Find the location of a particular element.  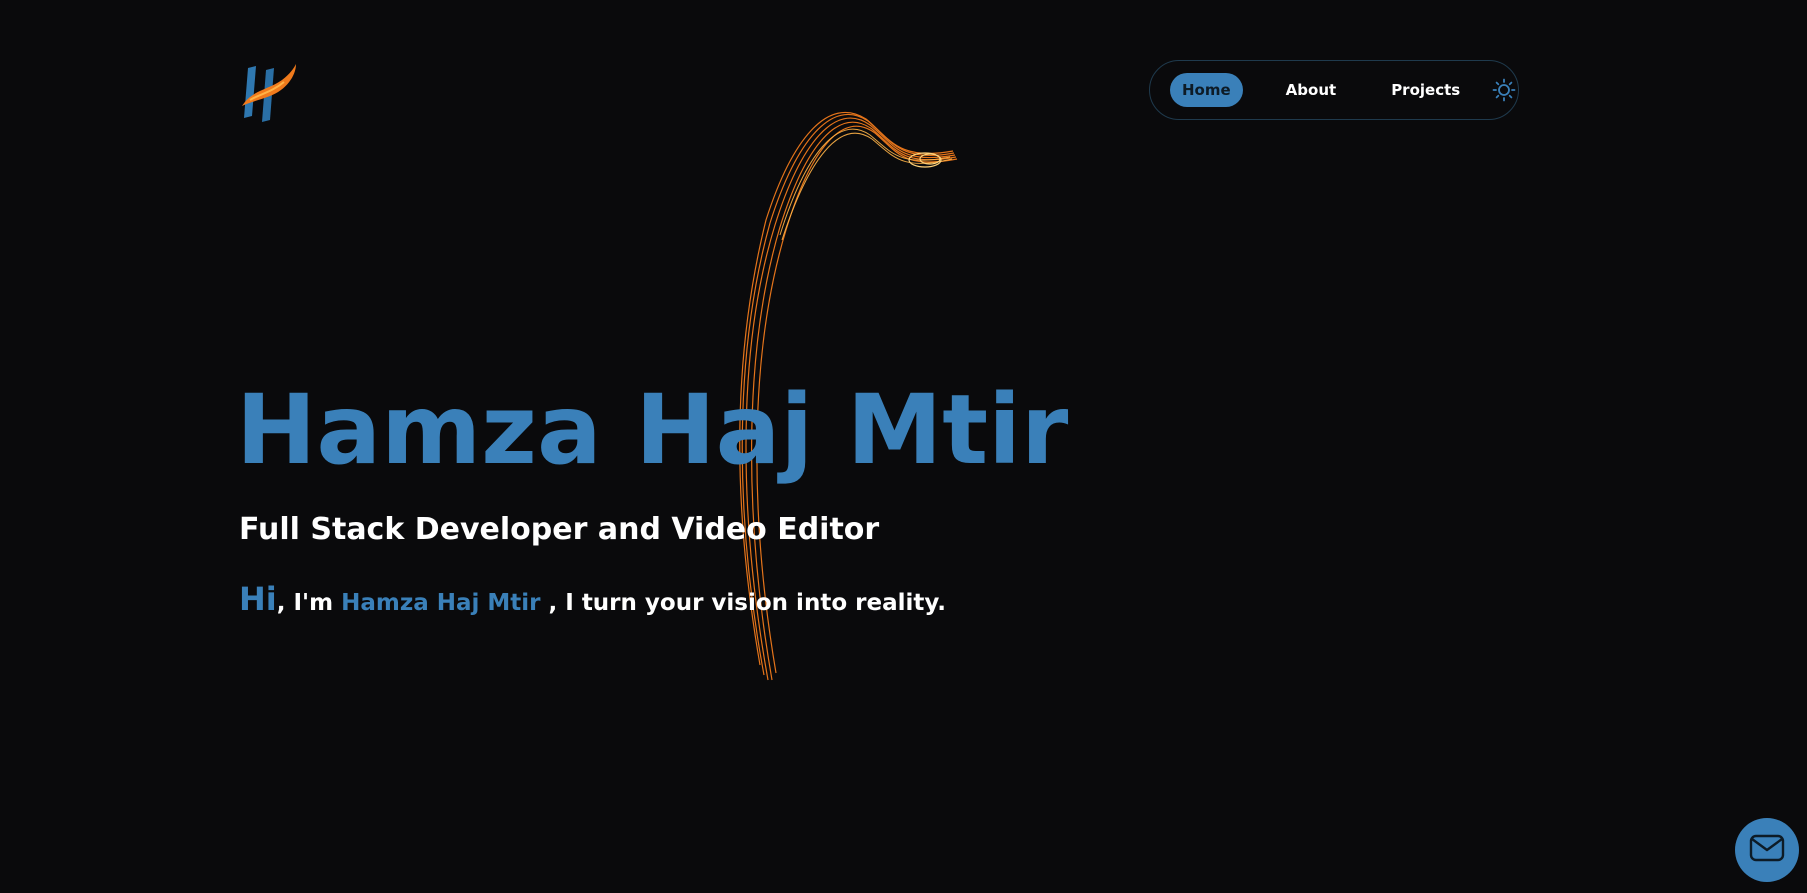

hero-subtitle: Full Stack Developer and Video Editor is located at coordinates (559, 529).